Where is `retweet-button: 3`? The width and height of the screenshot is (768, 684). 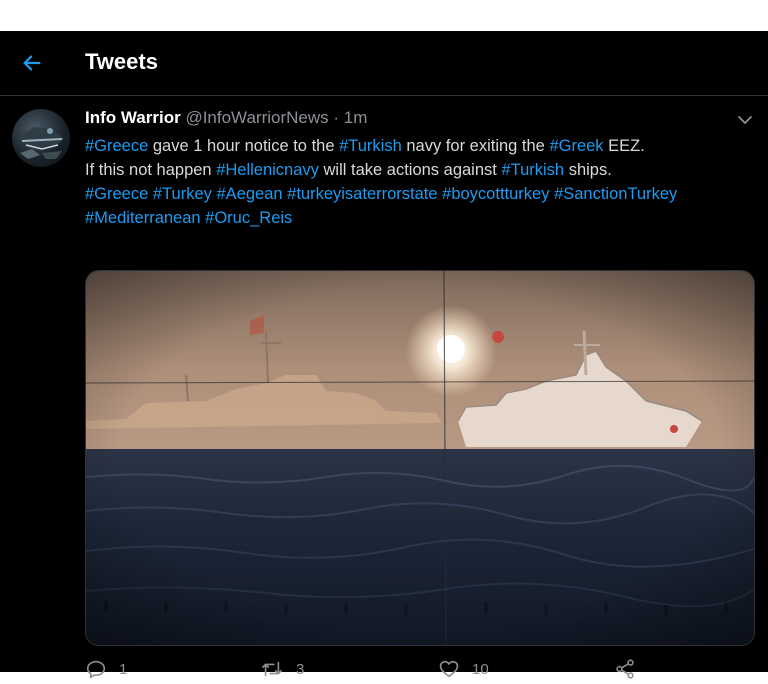
retweet-button: 3 is located at coordinates (282, 669).